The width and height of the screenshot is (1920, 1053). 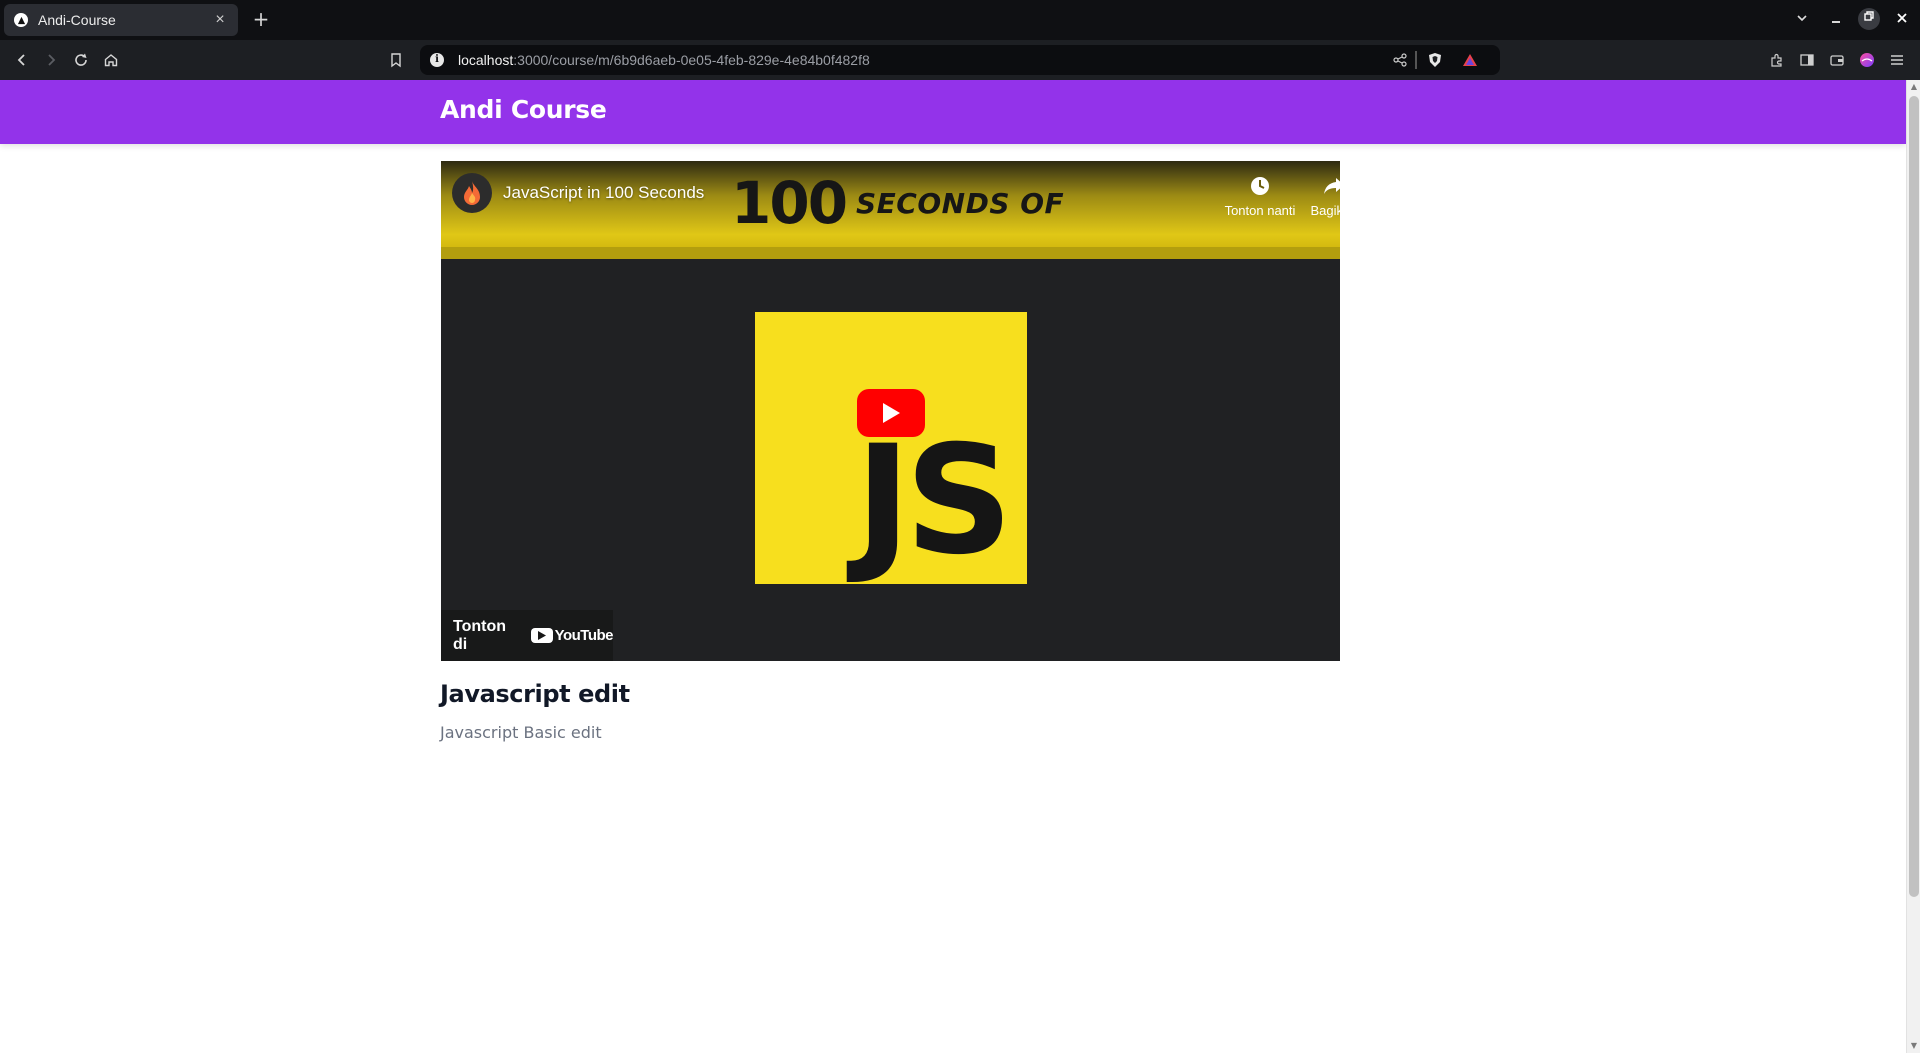 I want to click on close-window-icon, so click(x=1902, y=20).